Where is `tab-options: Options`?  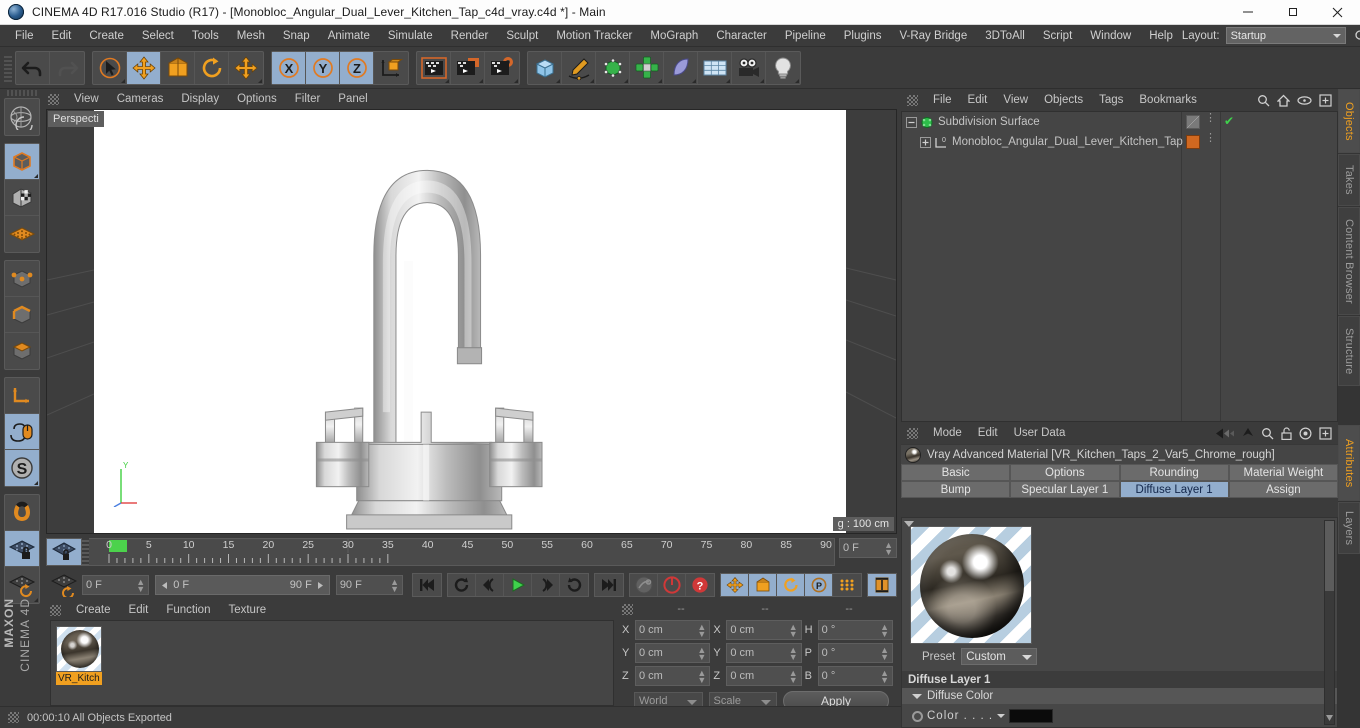 tab-options: Options is located at coordinates (1065, 472).